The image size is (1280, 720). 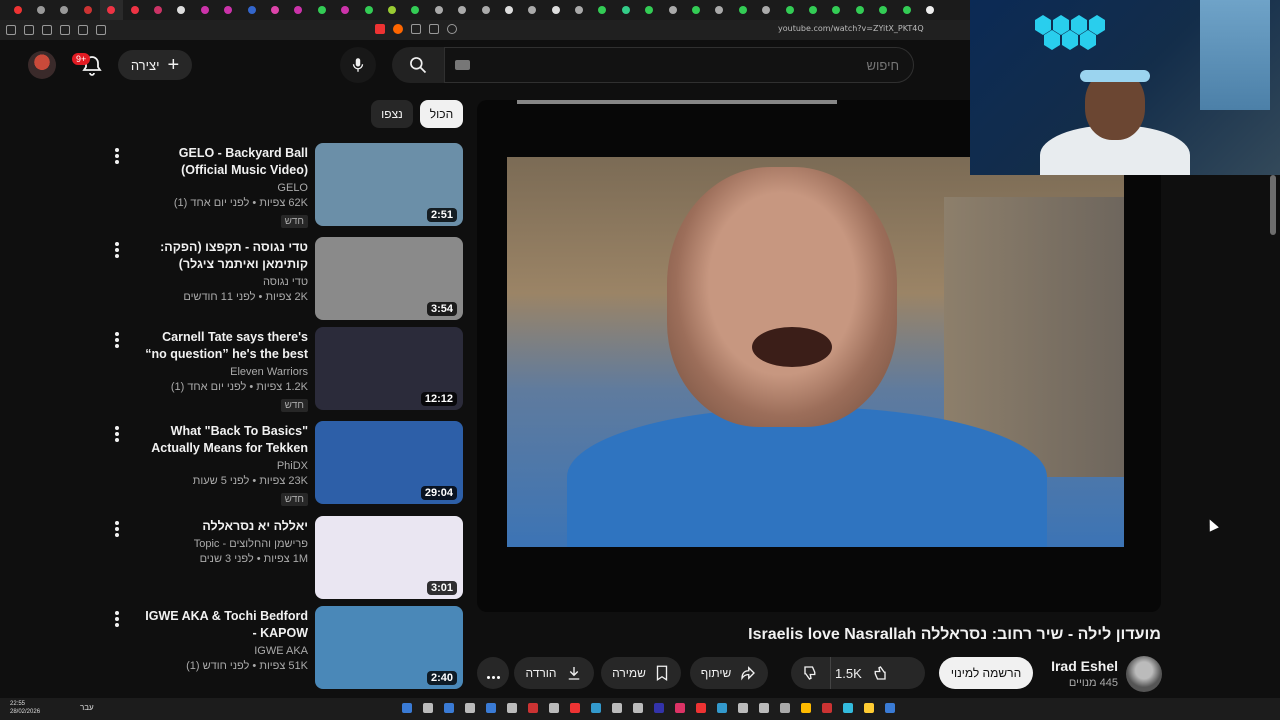 I want to click on create-button: יצירה +, so click(x=155, y=65).